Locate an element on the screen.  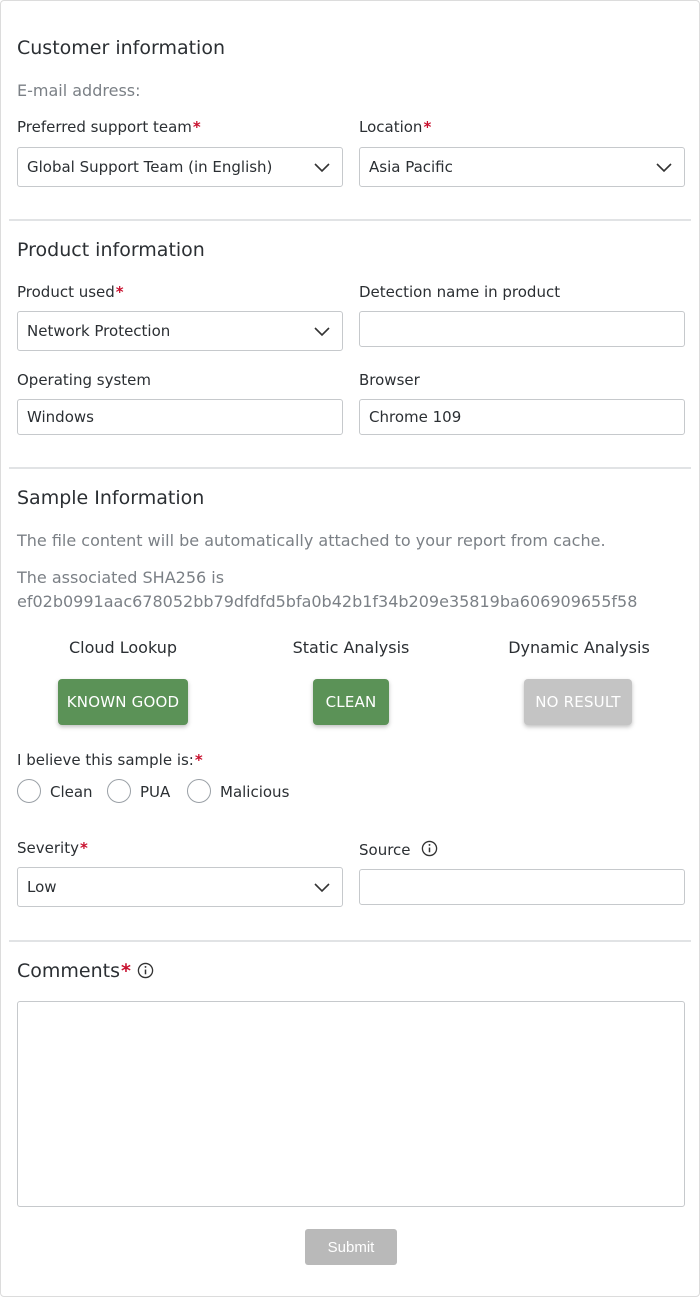
radio-clean is located at coordinates (29, 791).